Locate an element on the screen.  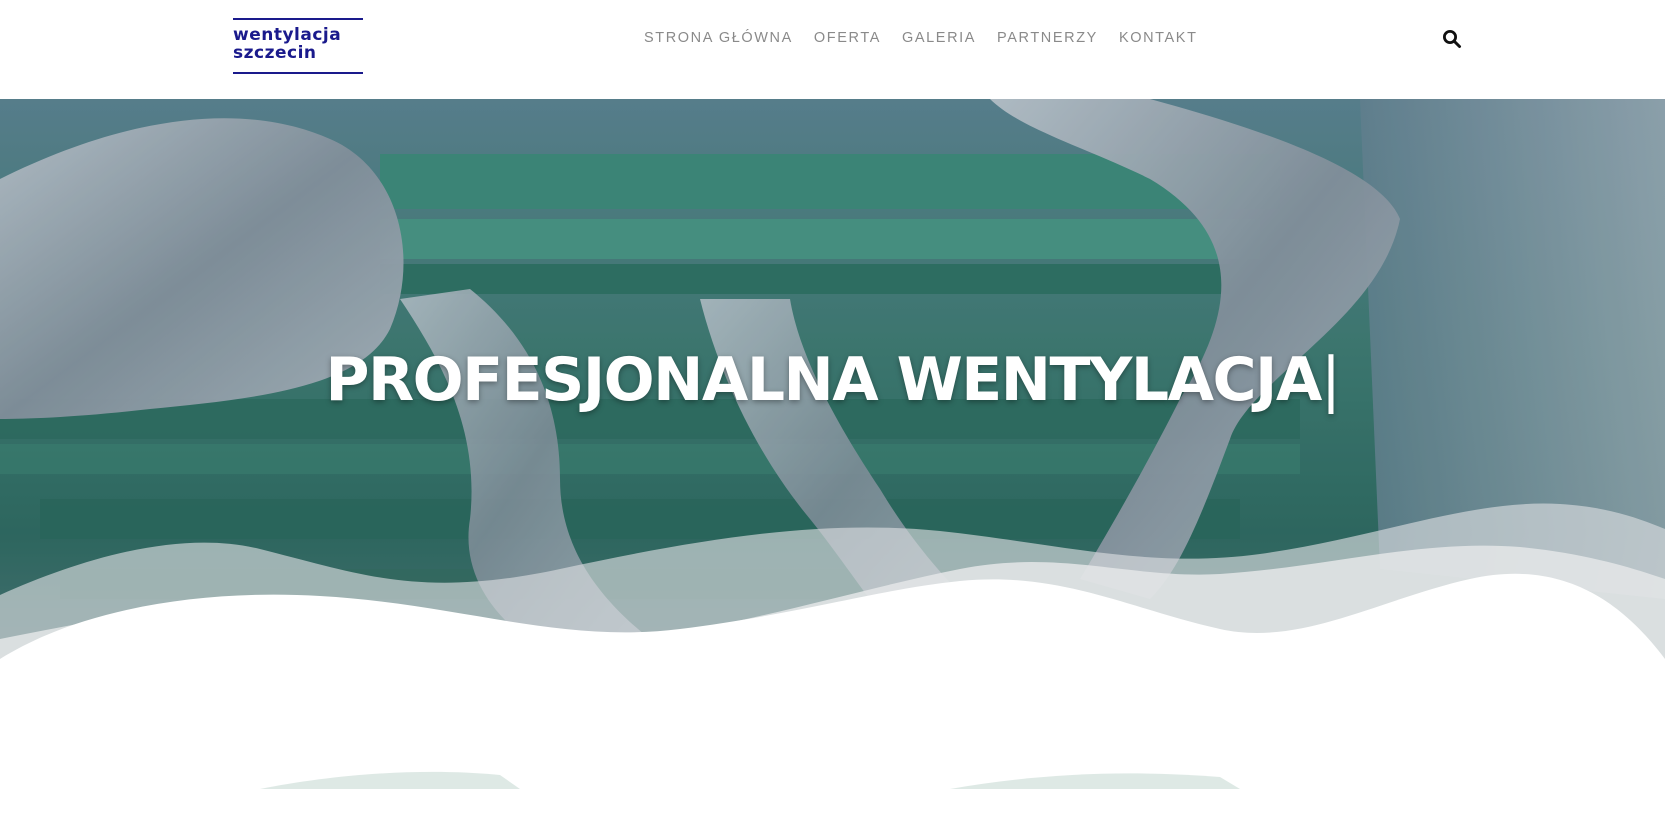
nav-item-strona-glowna: STRONA GŁÓWNA is located at coordinates (718, 38).